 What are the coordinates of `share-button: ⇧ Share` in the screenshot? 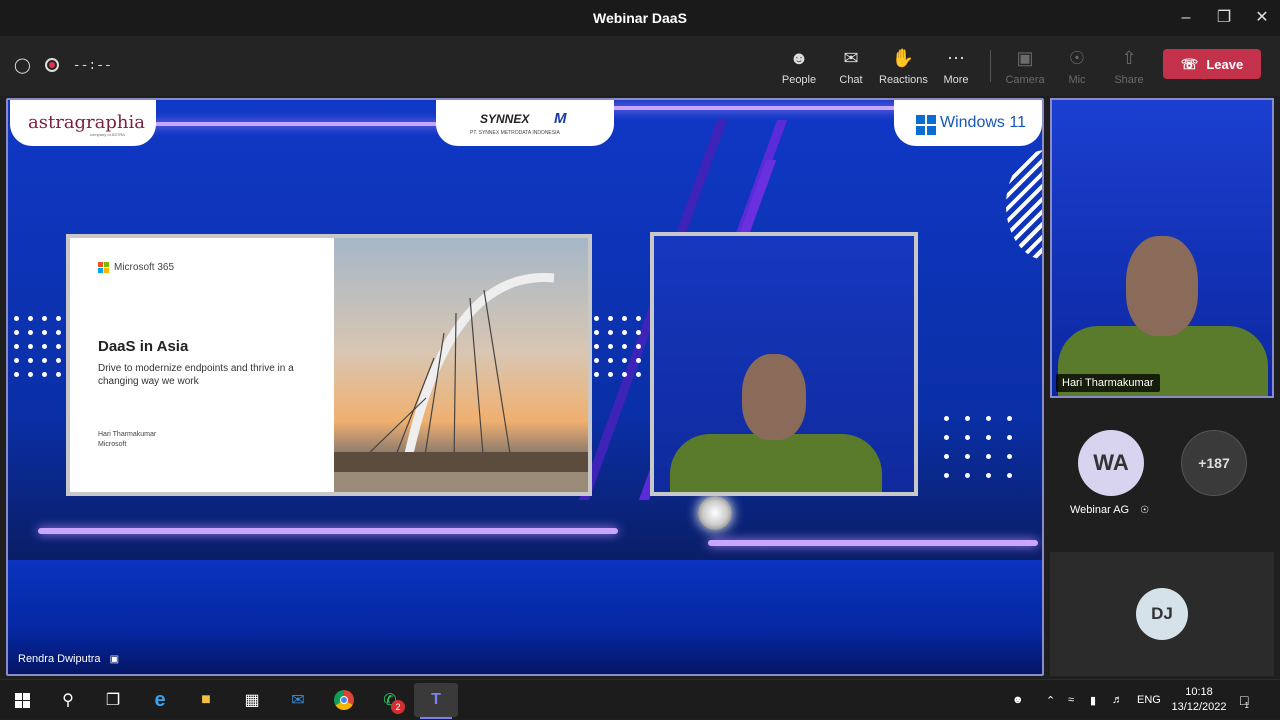 It's located at (1129, 66).